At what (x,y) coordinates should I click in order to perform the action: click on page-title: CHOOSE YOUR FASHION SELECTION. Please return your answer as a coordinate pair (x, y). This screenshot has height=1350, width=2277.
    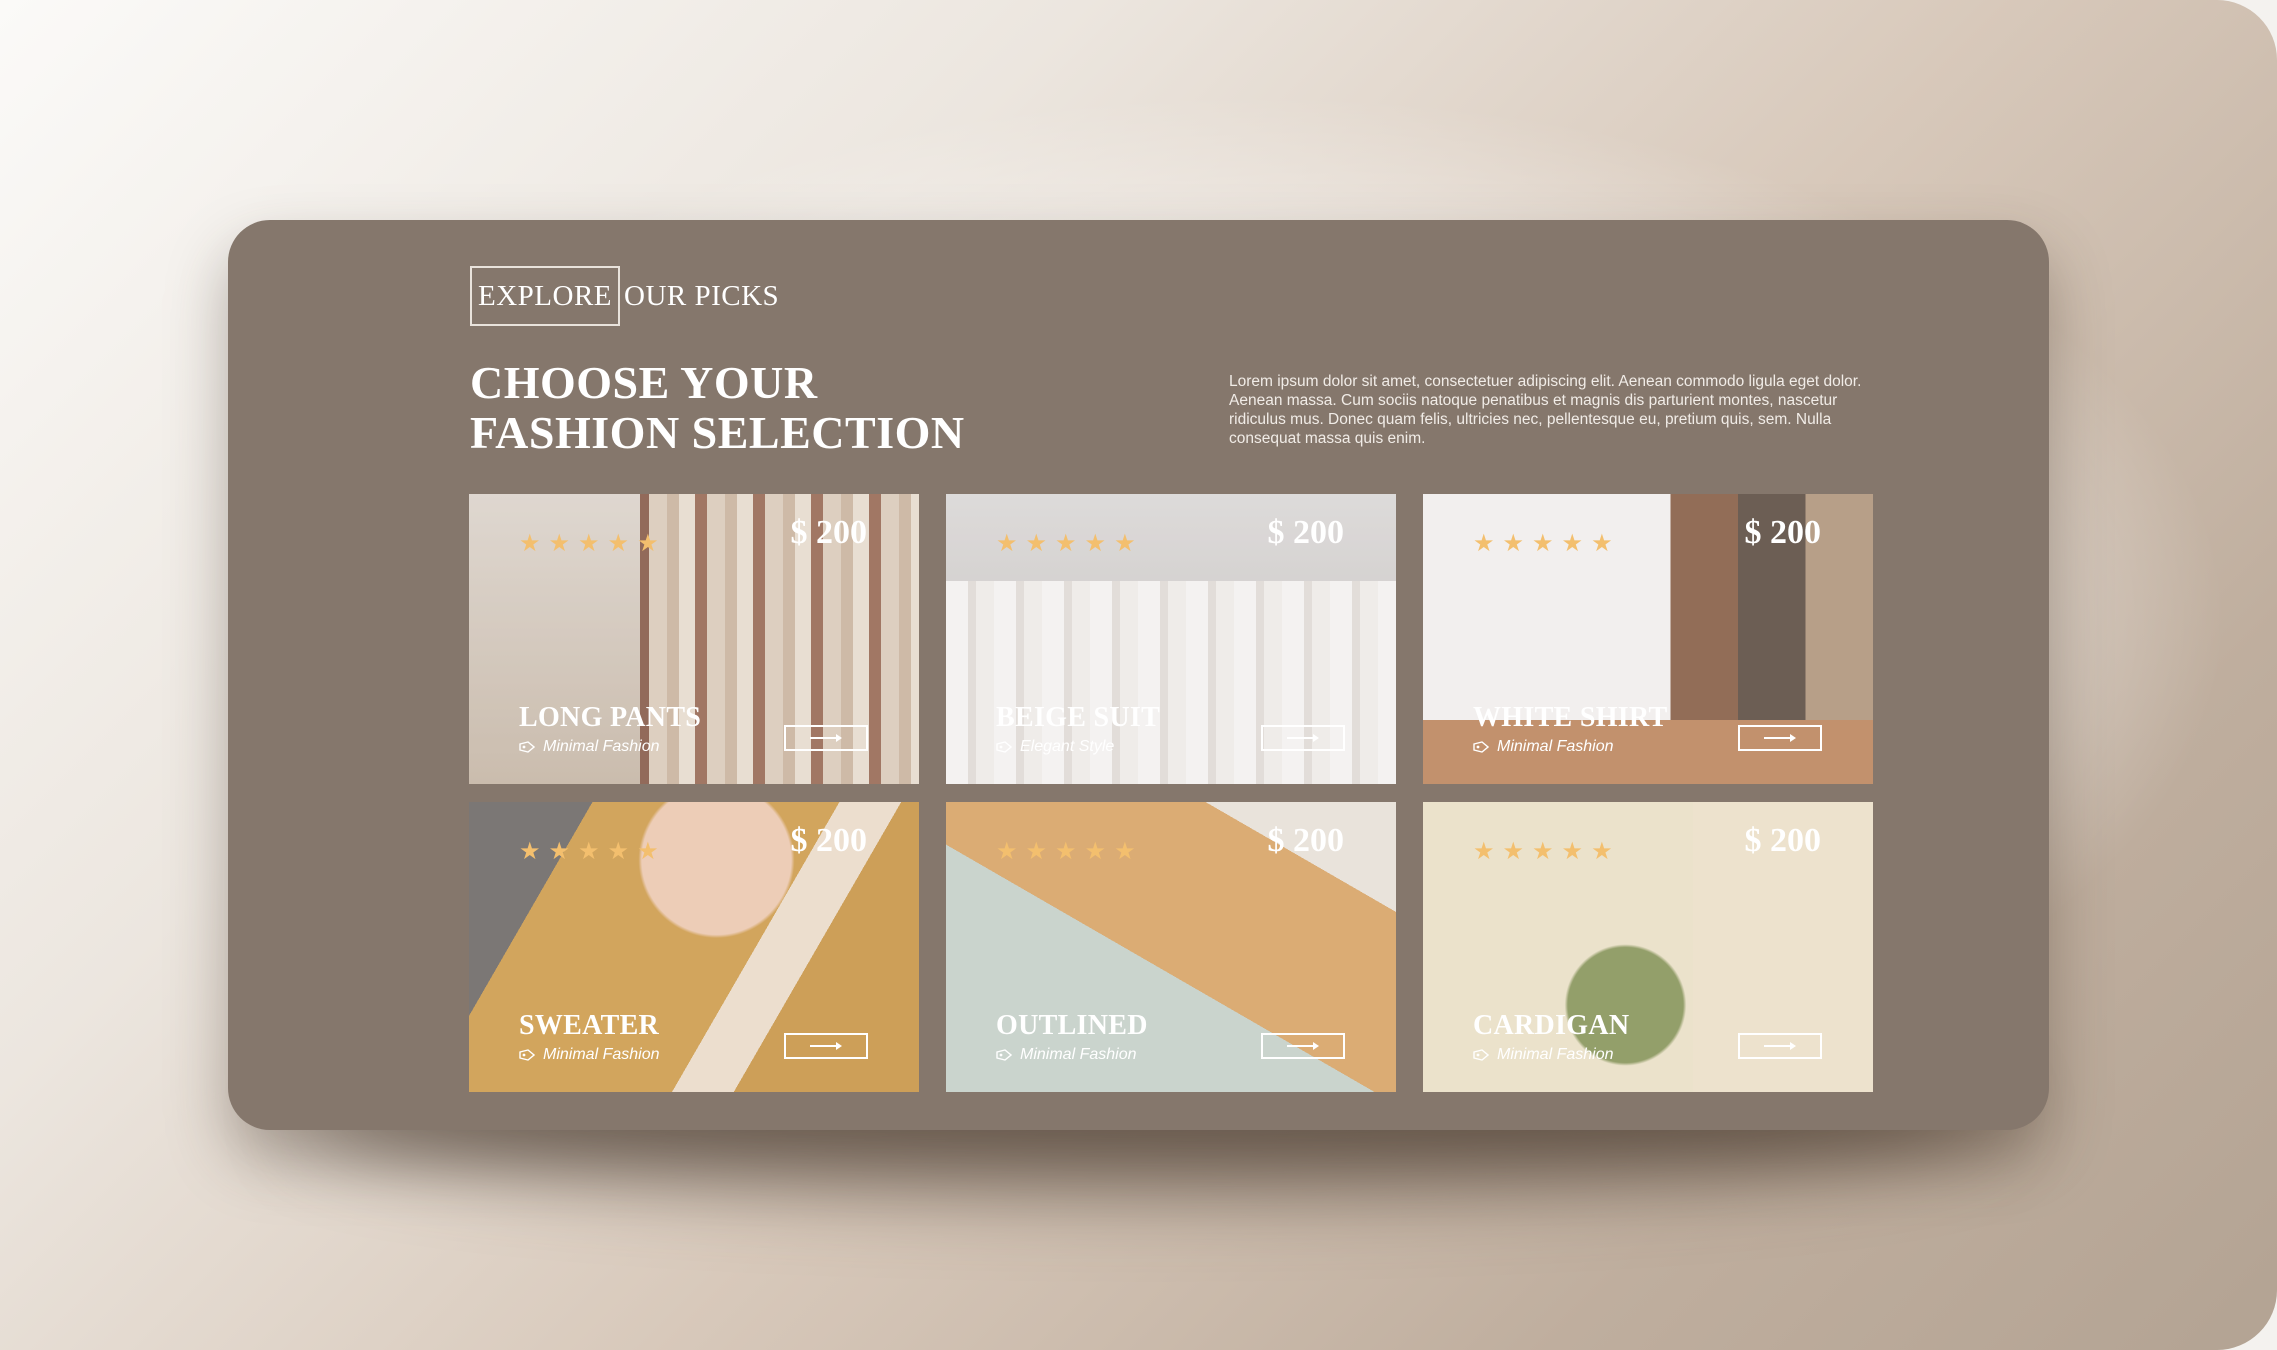
    Looking at the image, I should click on (750, 408).